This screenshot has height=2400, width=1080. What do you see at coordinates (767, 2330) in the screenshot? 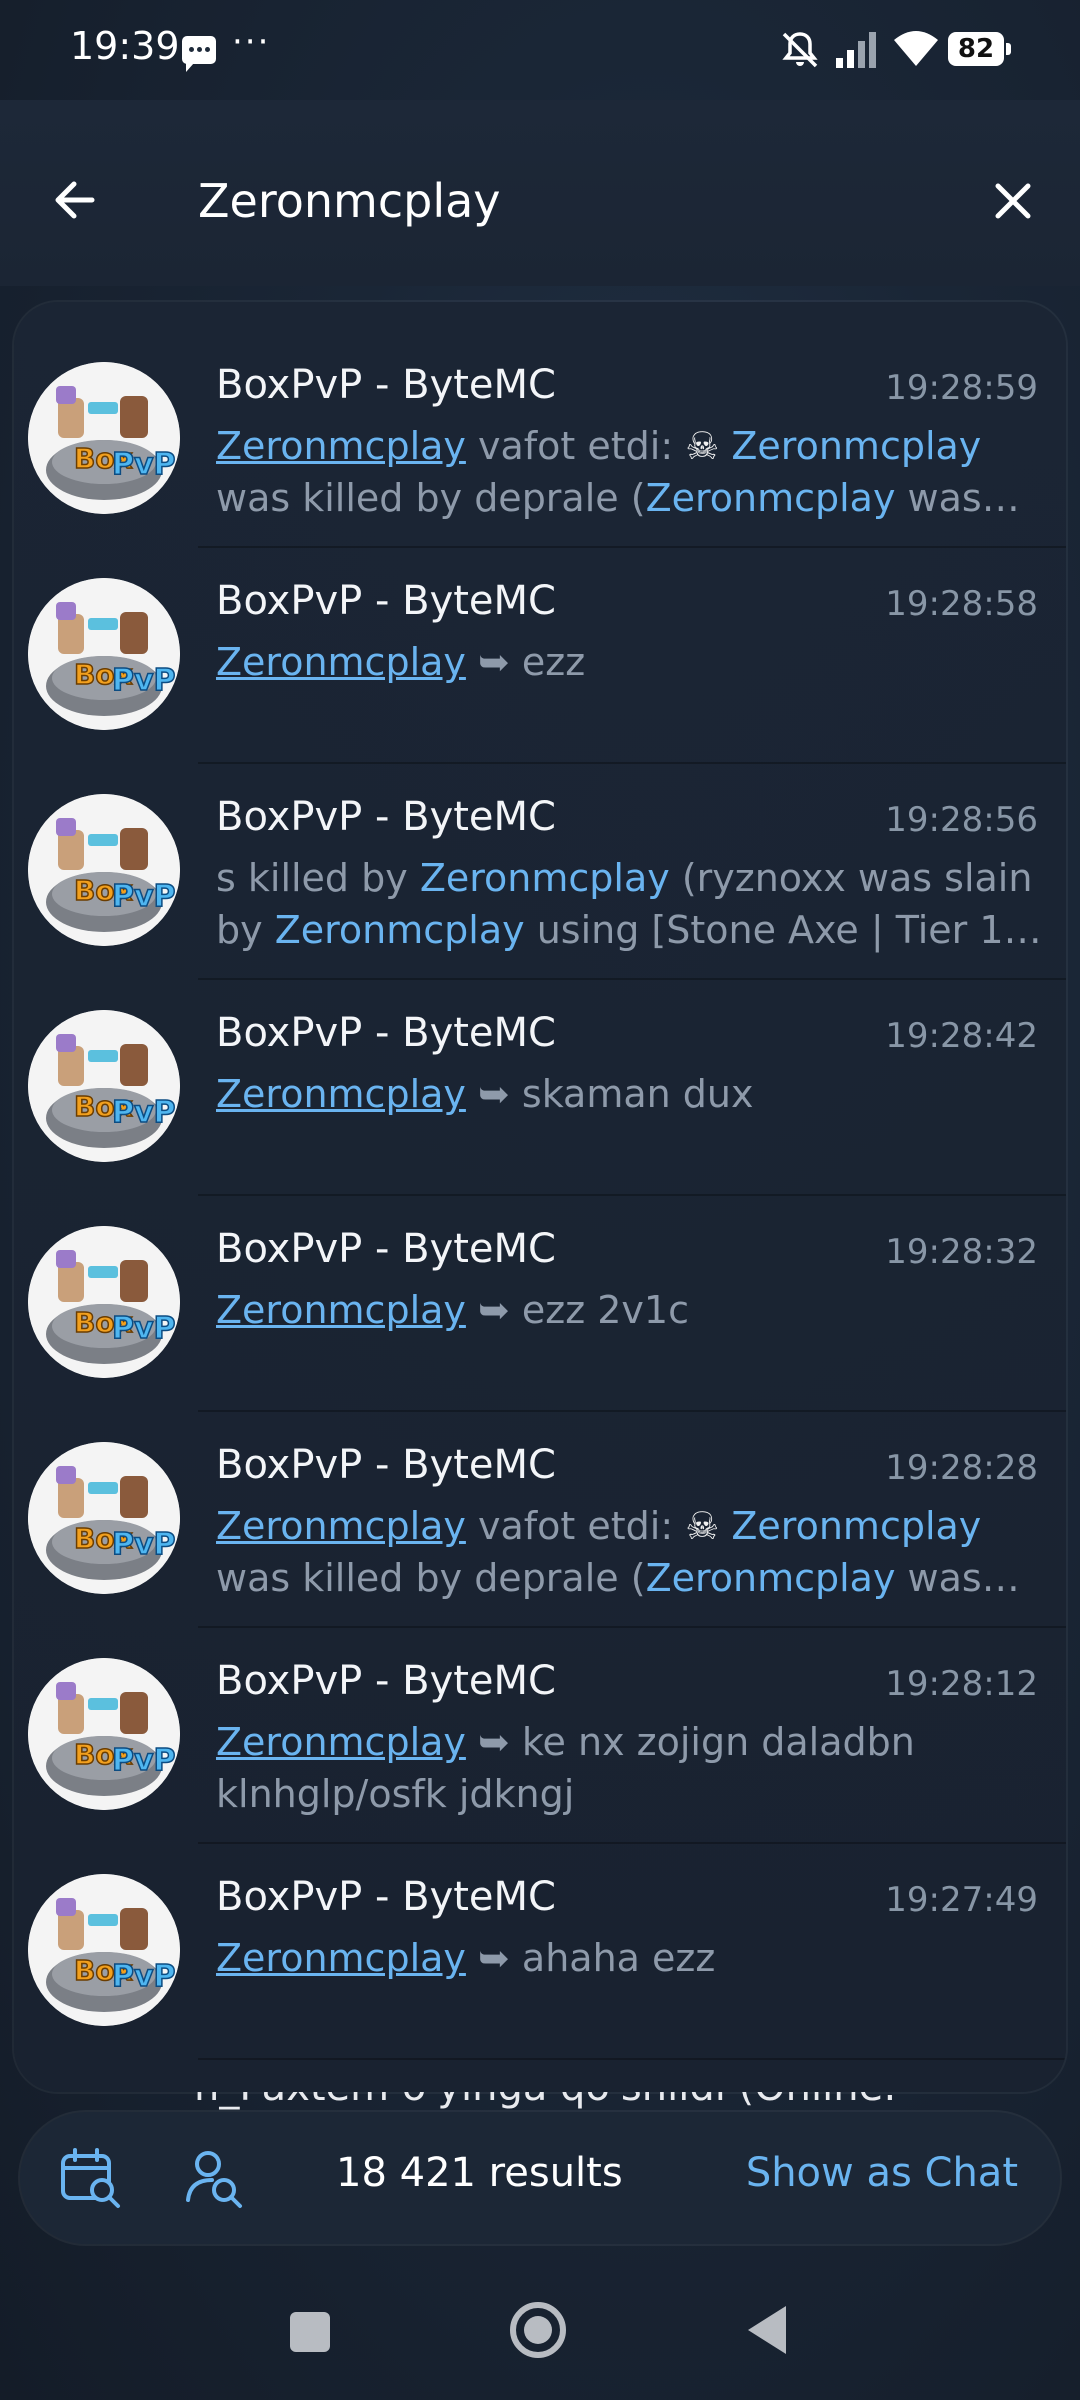
I see `back-icon` at bounding box center [767, 2330].